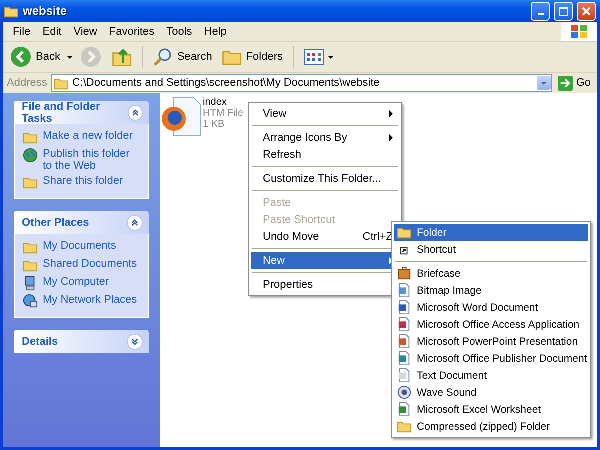  Describe the element at coordinates (491, 341) in the screenshot. I see `menu-item: Microsoft PowerPoint Presentation` at that location.